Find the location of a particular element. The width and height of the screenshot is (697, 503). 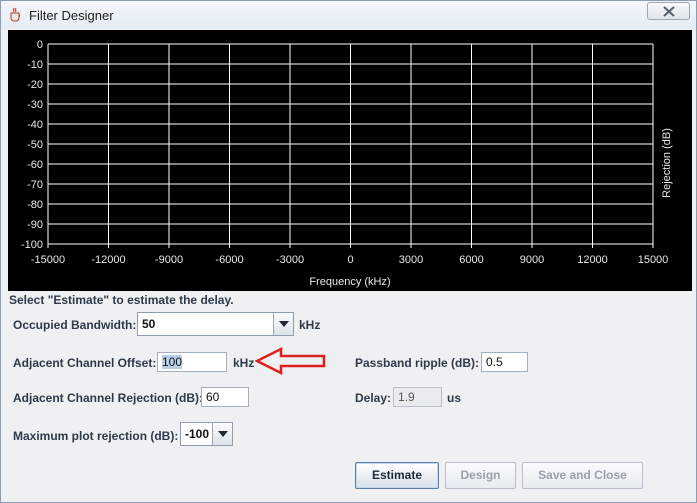

y-tick-label: -20 is located at coordinates (35, 85).